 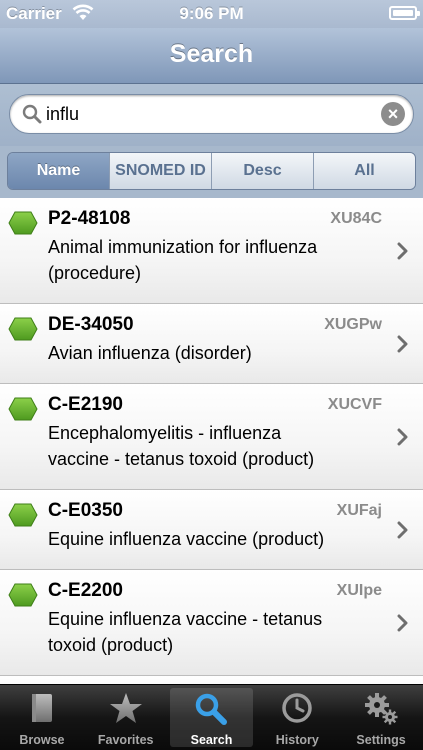 I want to click on tab-settings: Settings, so click(x=381, y=717).